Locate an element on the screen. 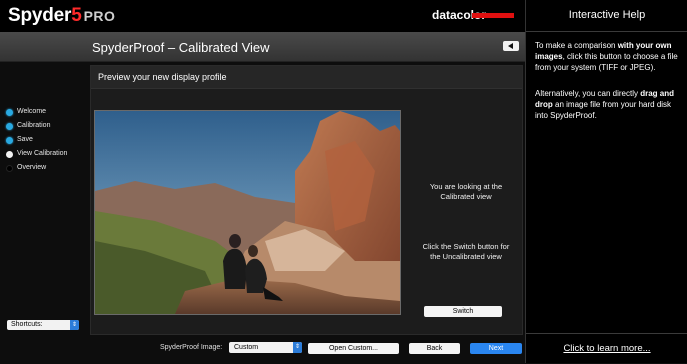 The height and width of the screenshot is (364, 687). collapse-help-button is located at coordinates (511, 46).